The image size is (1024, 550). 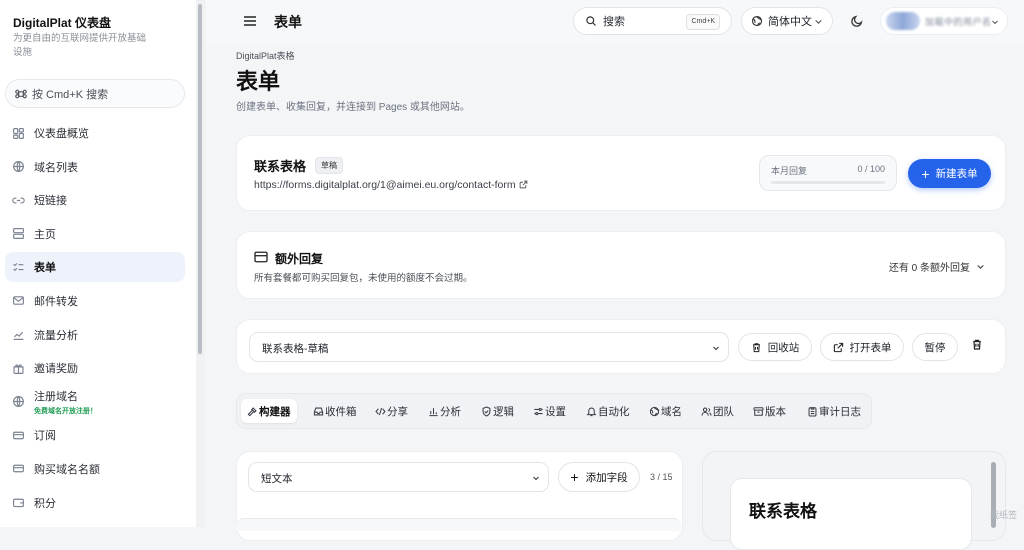 I want to click on sidebar-item-label: 主页, so click(x=45, y=234).